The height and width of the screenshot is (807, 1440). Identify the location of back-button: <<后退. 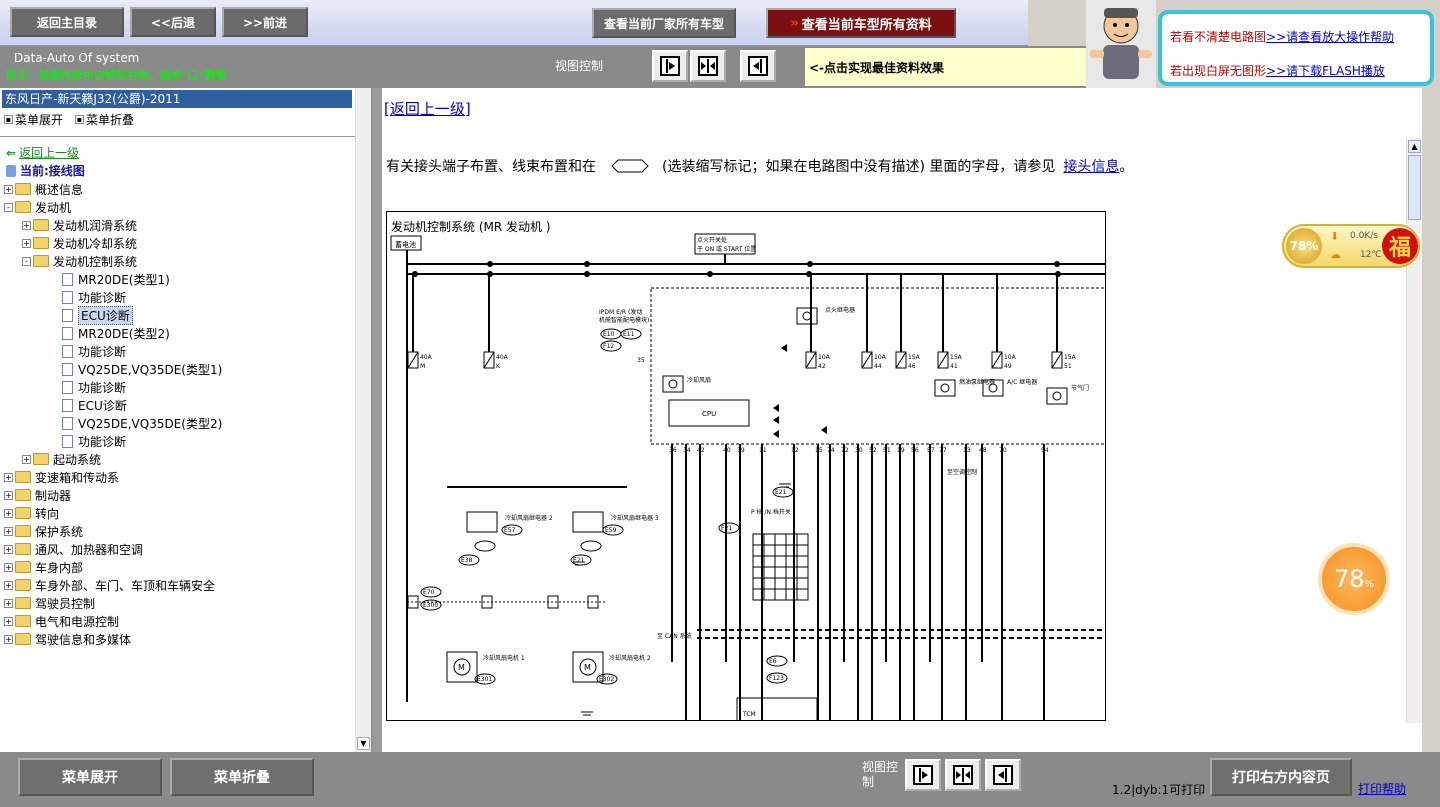
(173, 22).